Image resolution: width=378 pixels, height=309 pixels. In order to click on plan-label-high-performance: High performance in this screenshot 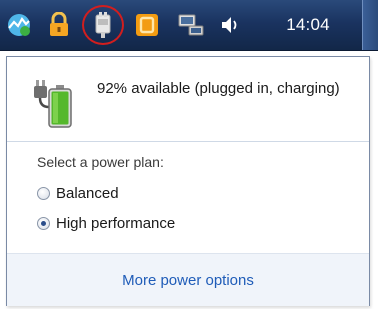, I will do `click(116, 223)`.